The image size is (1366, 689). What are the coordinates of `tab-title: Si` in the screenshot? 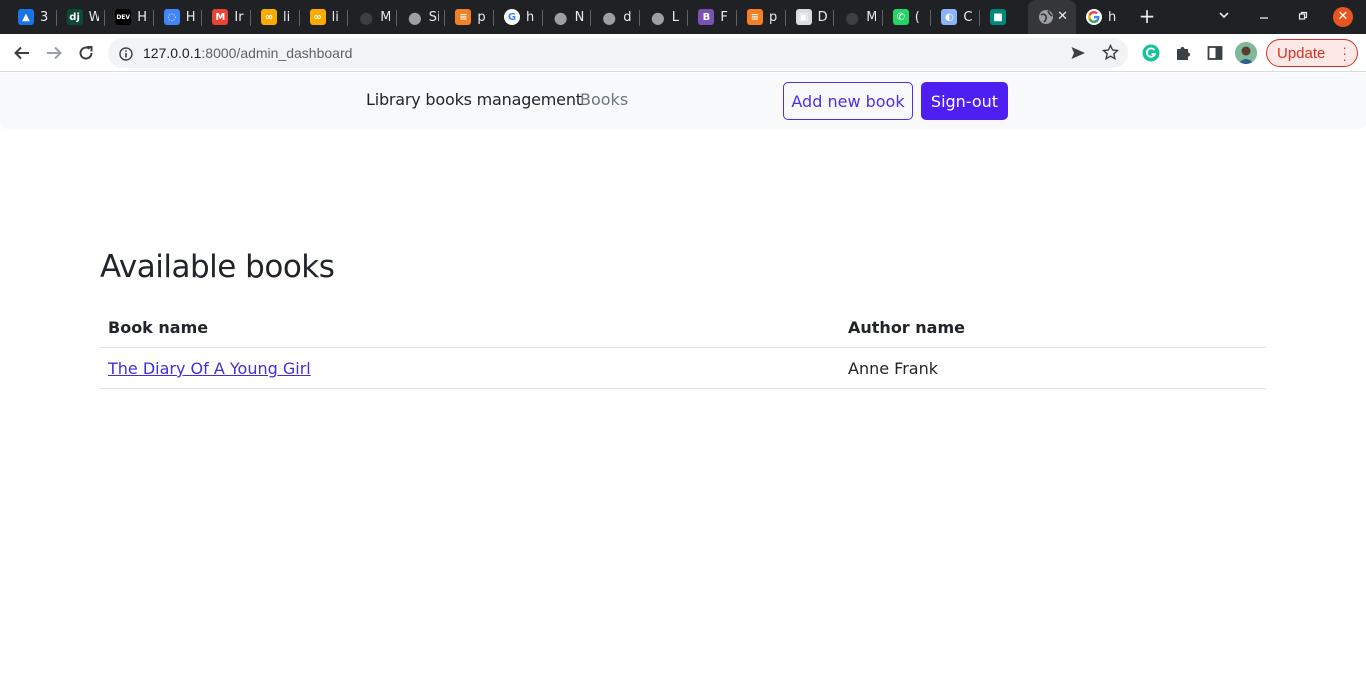 It's located at (433, 17).